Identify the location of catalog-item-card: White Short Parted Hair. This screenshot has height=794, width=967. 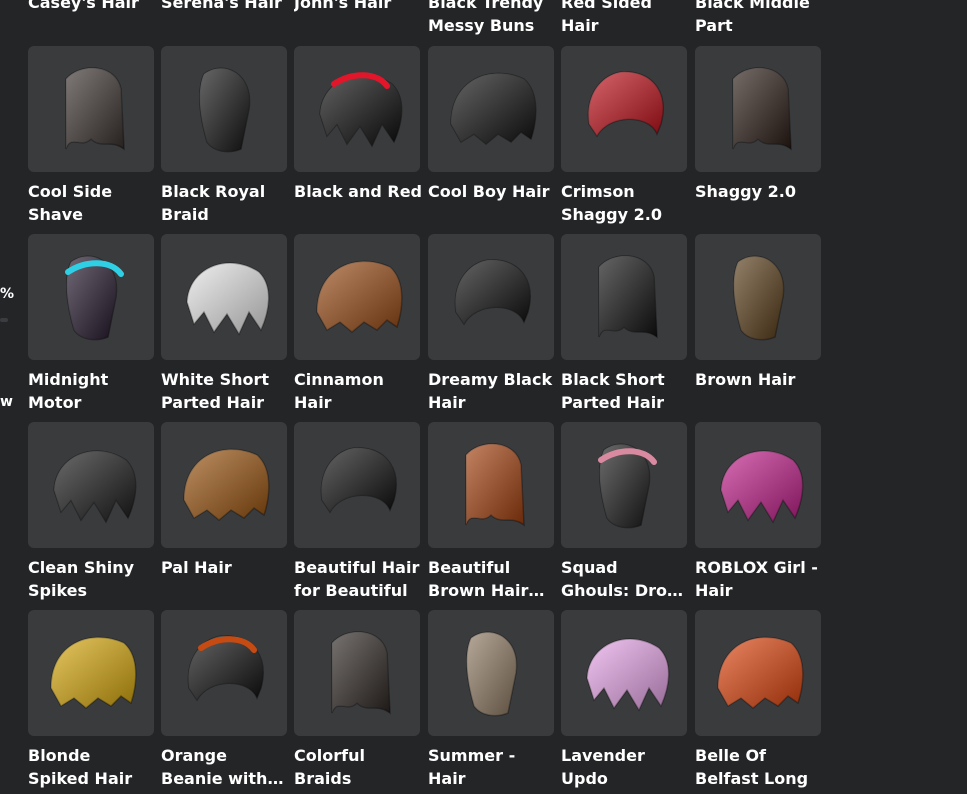
(224, 324).